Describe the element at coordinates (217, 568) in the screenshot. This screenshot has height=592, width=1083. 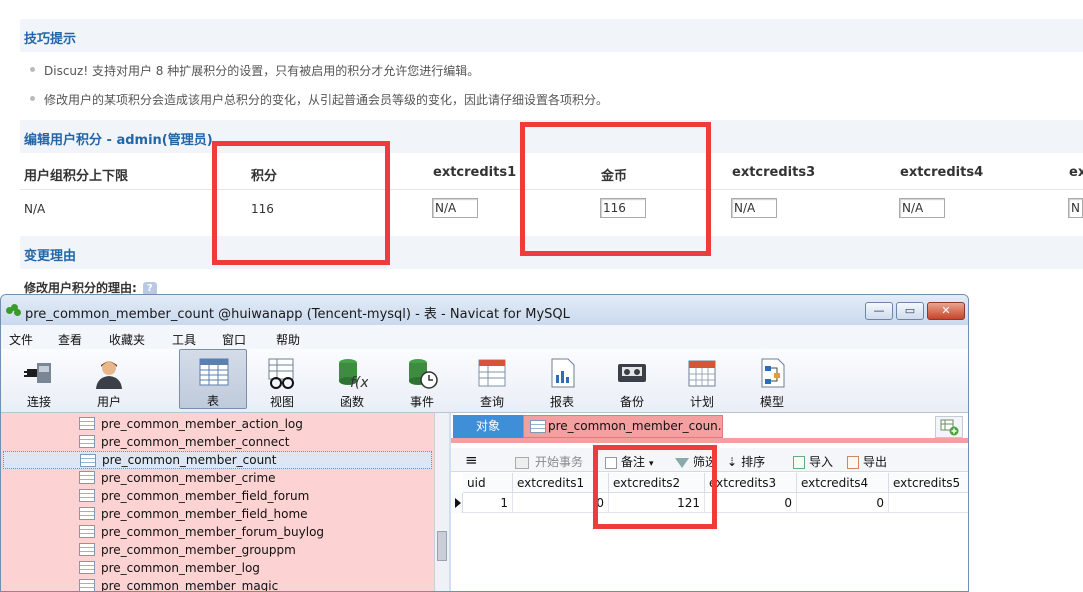
I see `tree-item: pre_common_member_log` at that location.